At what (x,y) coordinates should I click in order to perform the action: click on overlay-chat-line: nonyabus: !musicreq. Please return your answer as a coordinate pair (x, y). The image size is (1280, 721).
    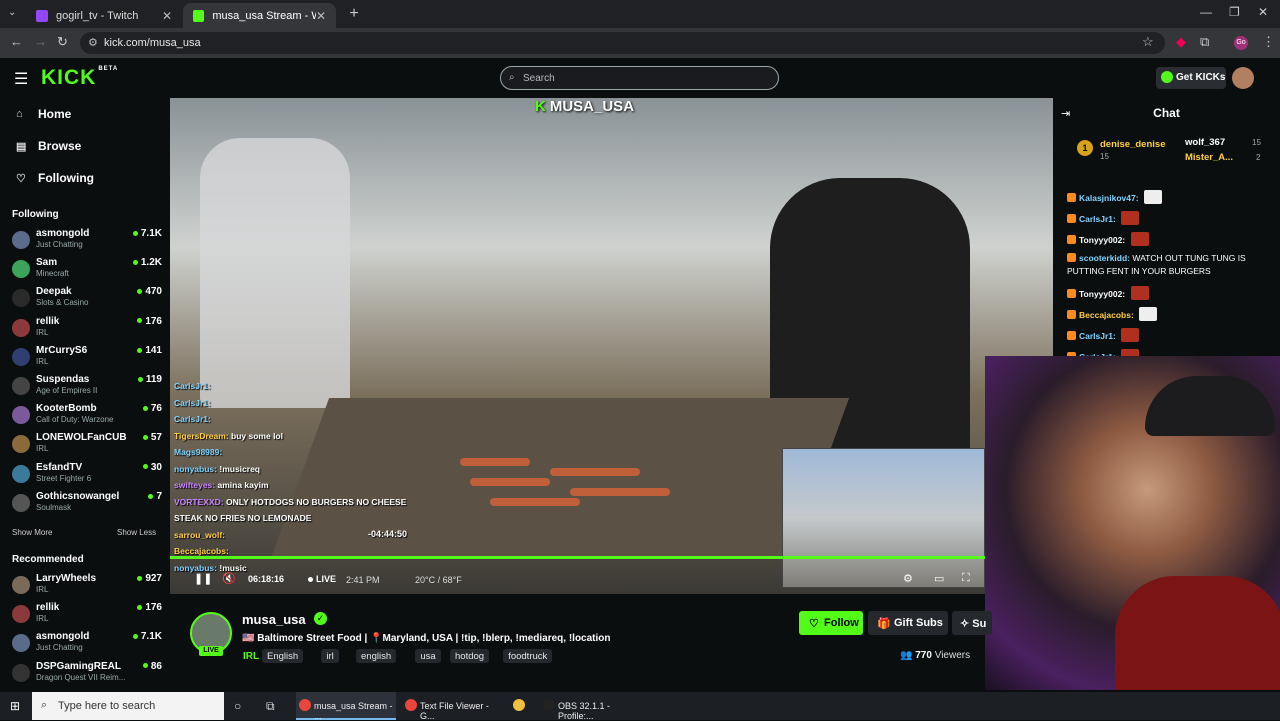
    Looking at the image, I should click on (299, 469).